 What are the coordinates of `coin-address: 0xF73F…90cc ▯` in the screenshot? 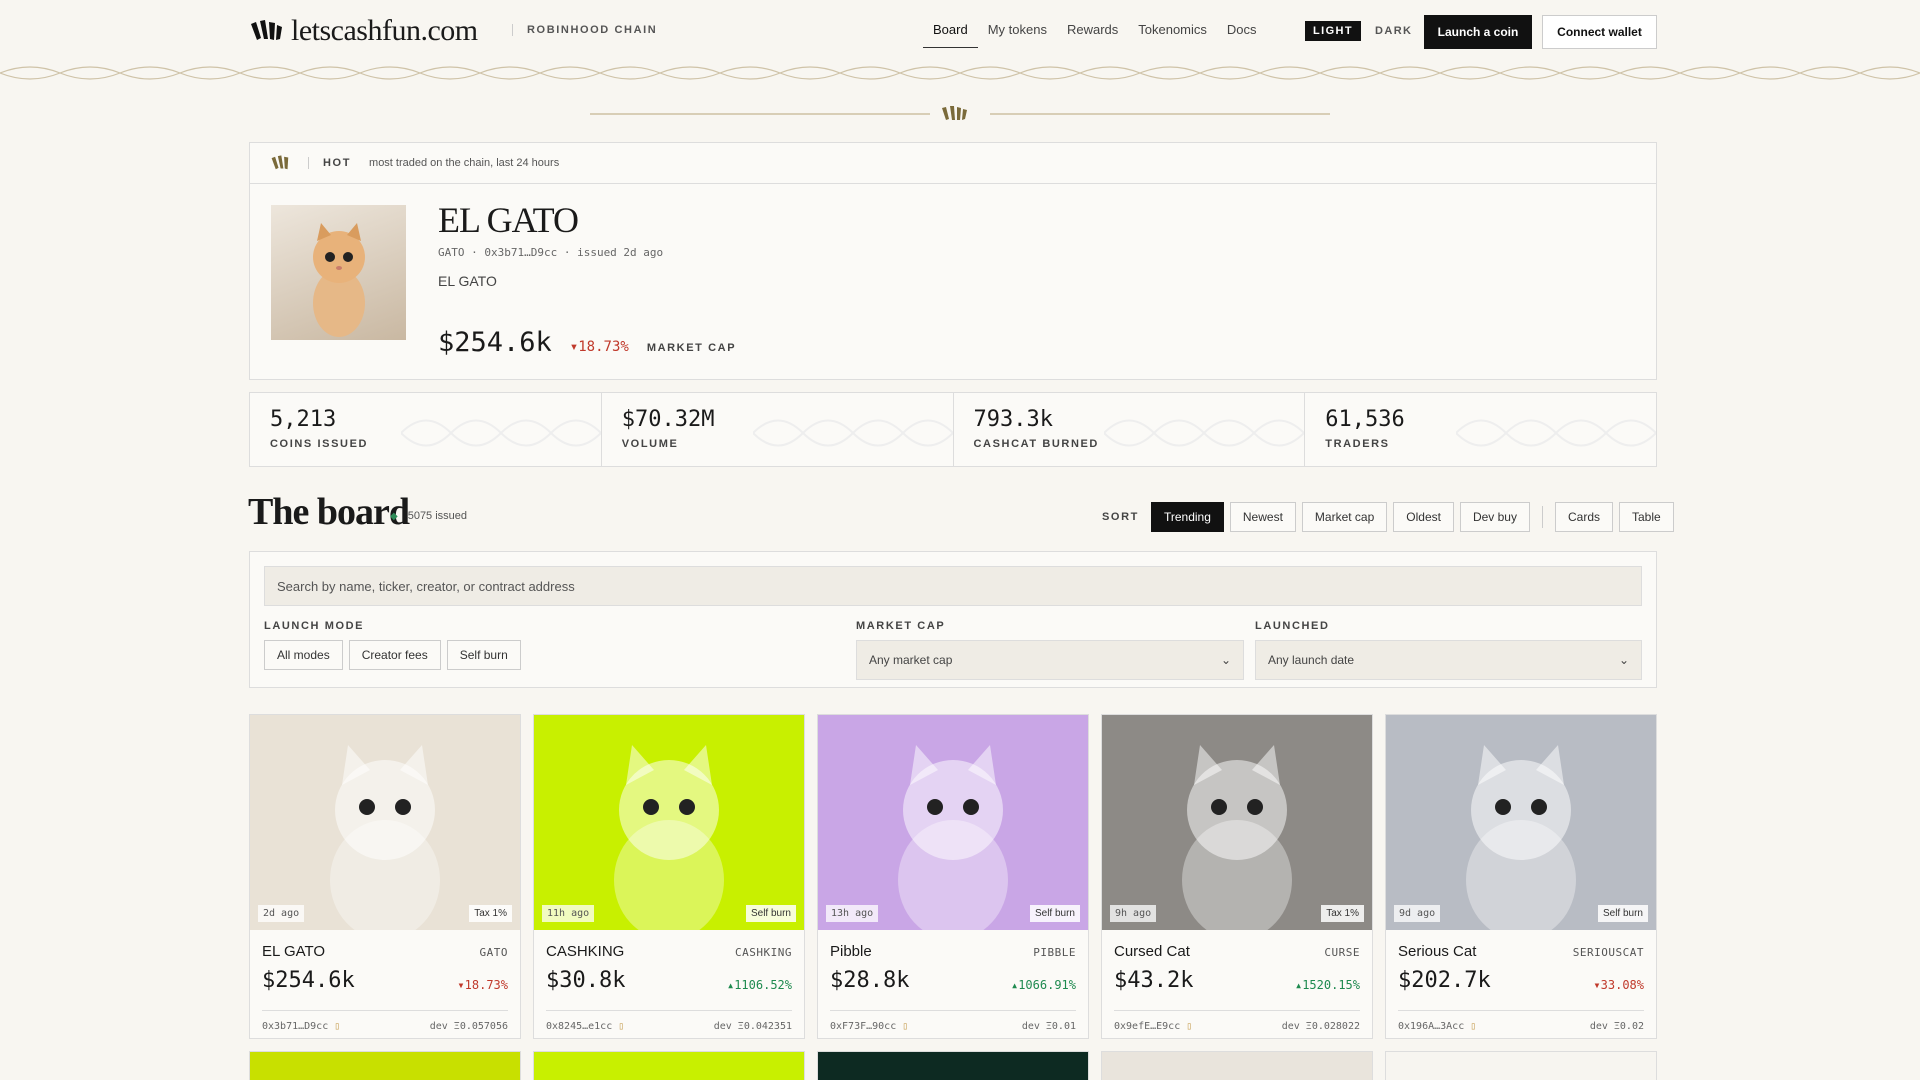 It's located at (869, 1026).